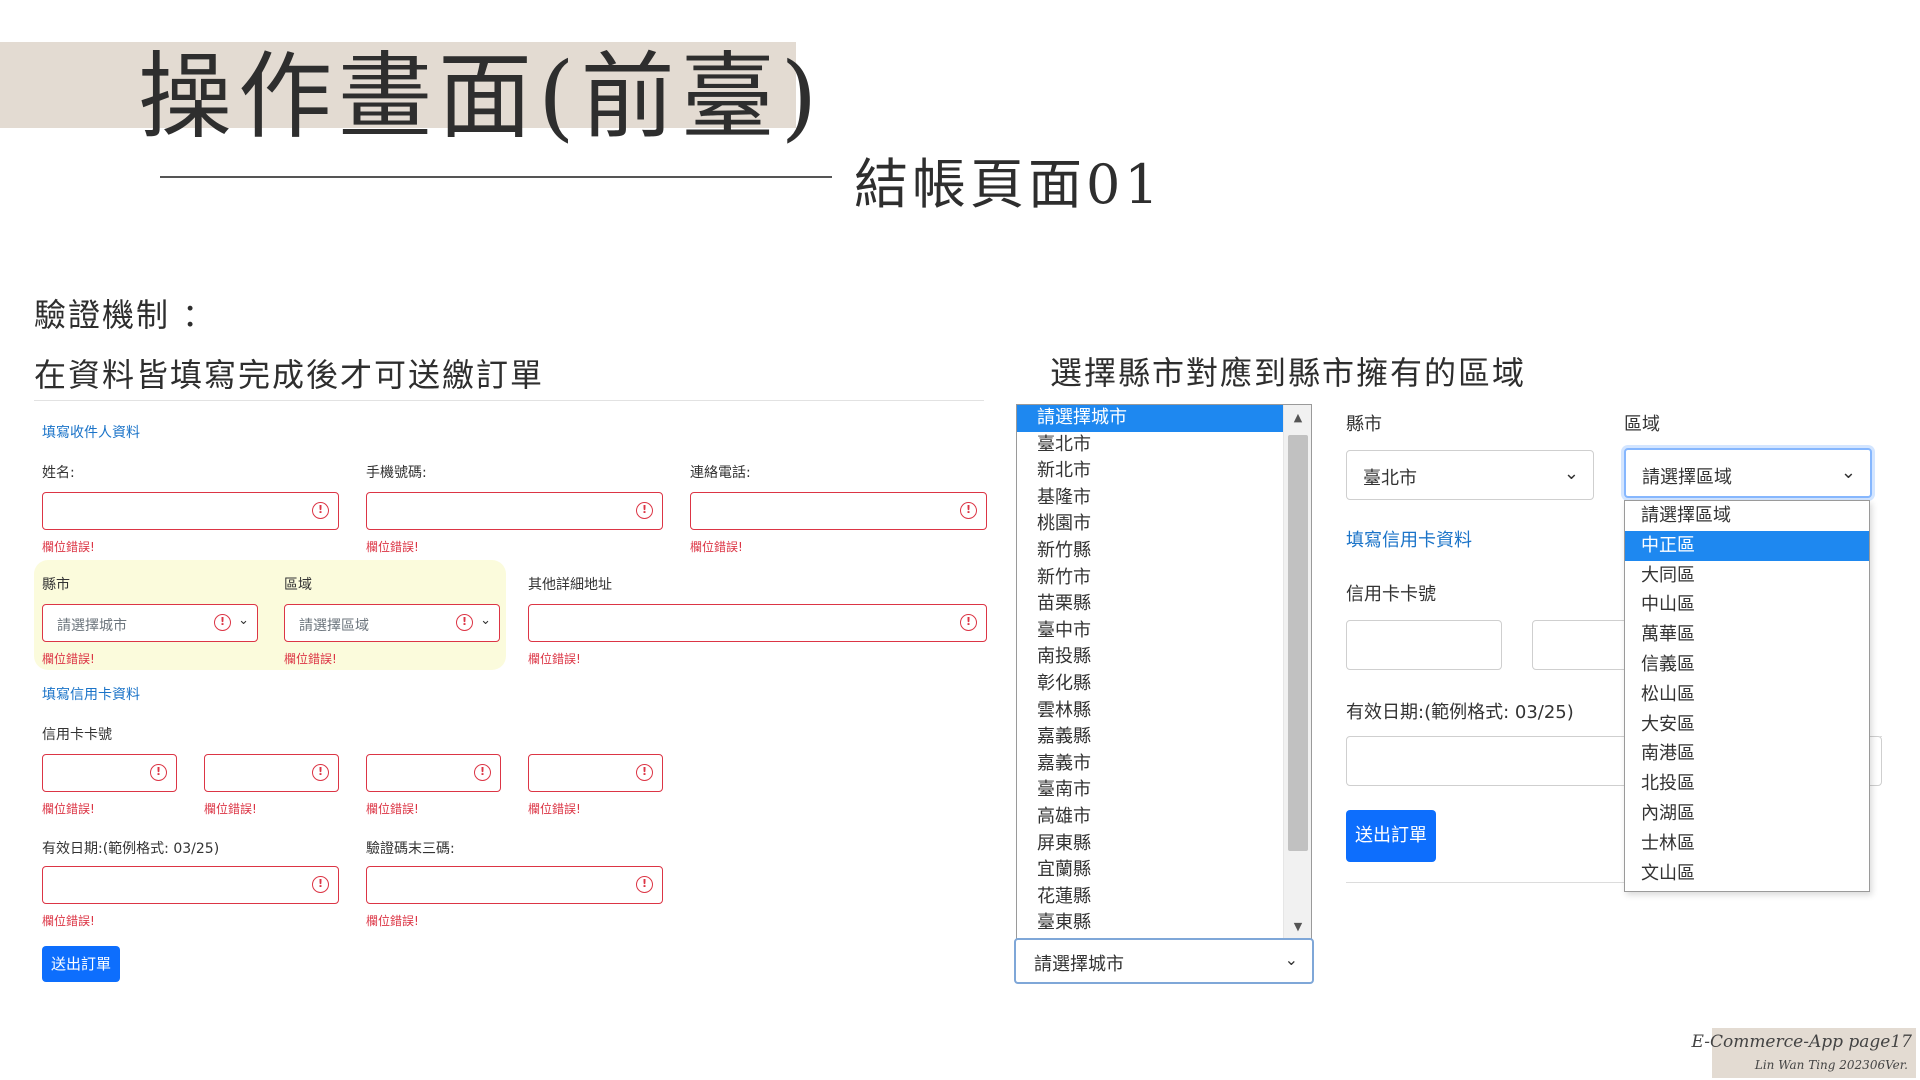  Describe the element at coordinates (720, 473) in the screenshot. I see `phone-label: 連絡電話:` at that location.